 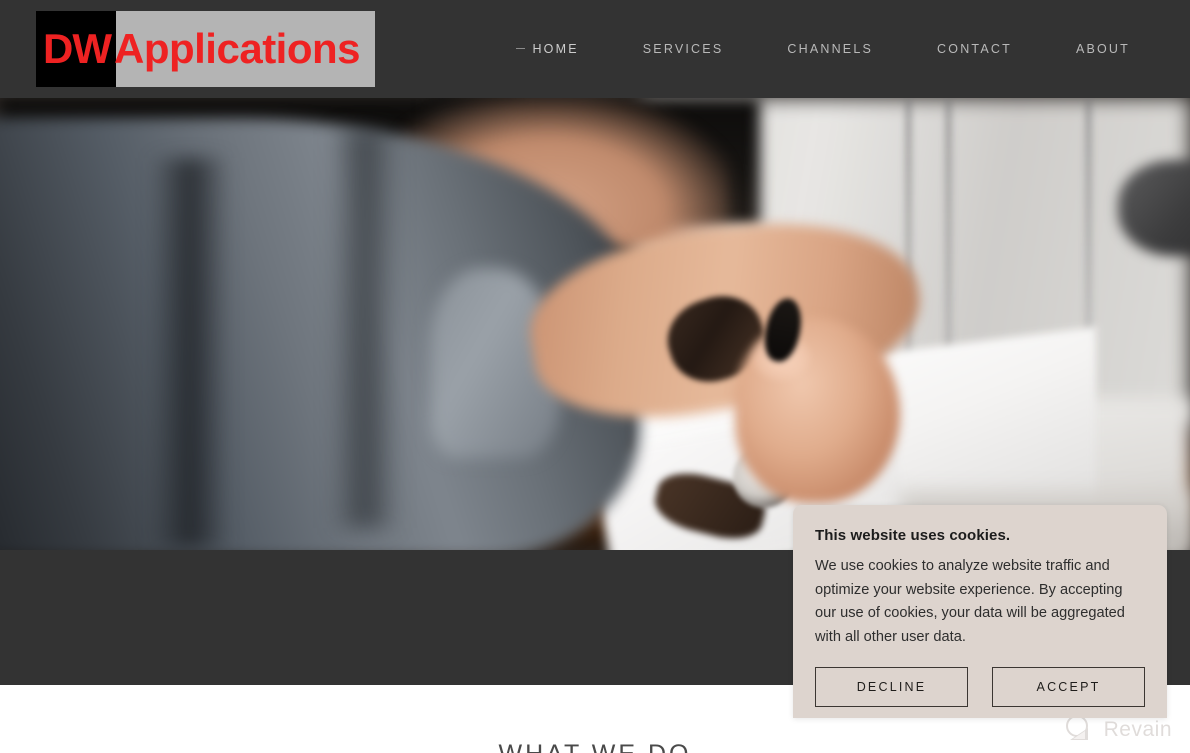 I want to click on nav-item-contact: CONTACT, so click(x=974, y=49).